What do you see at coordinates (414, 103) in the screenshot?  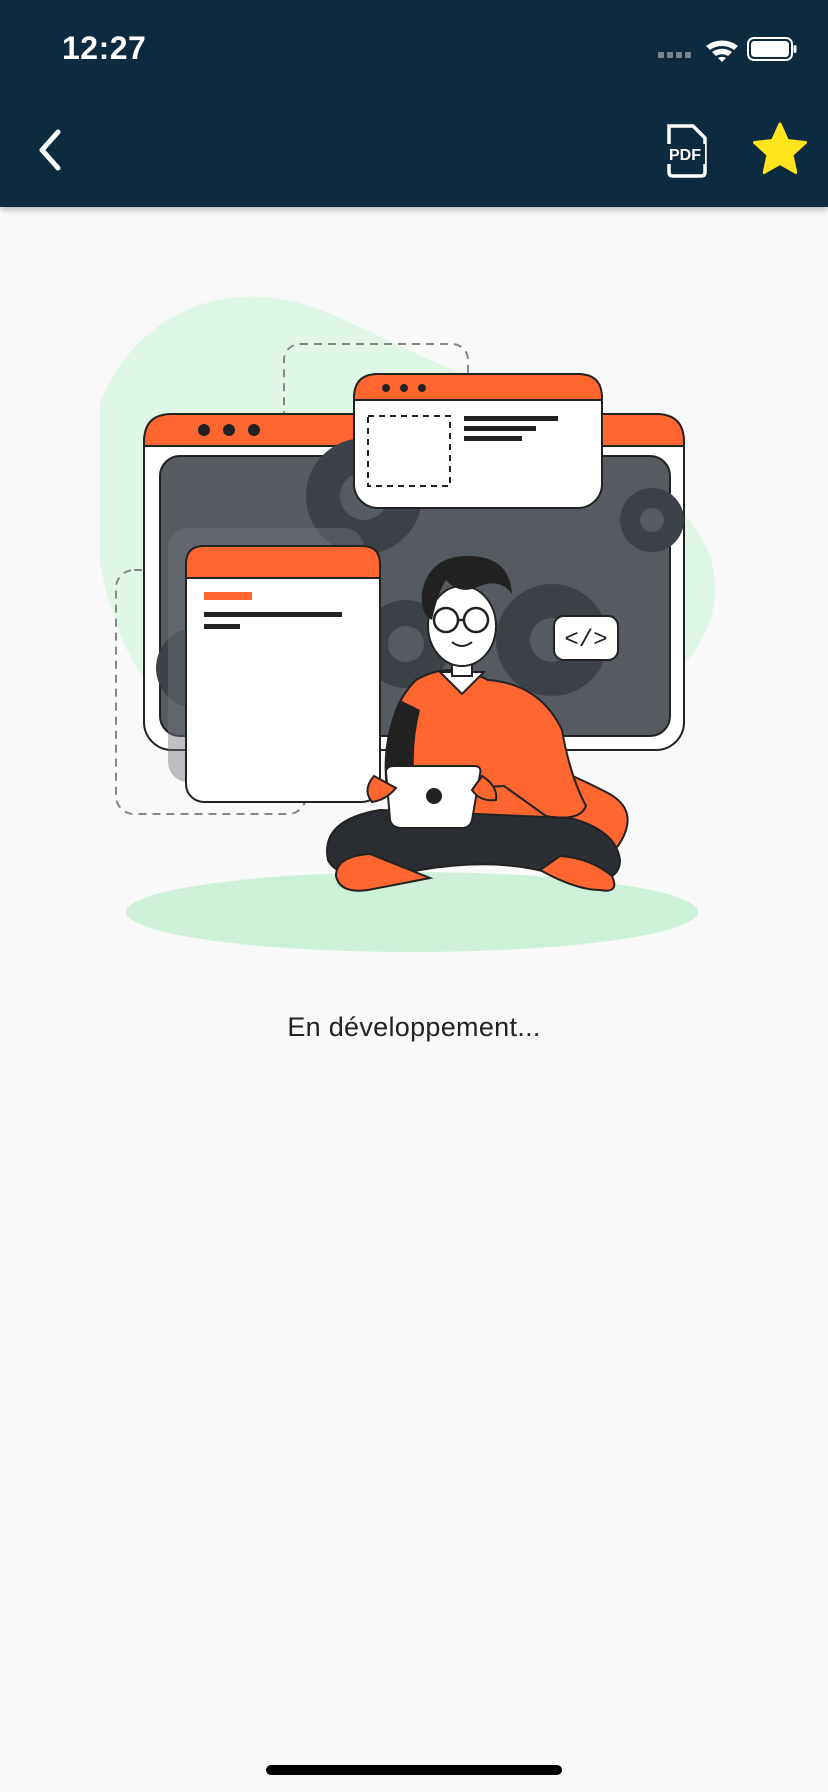 I see `top-app-bar: 12:27 PDF` at bounding box center [414, 103].